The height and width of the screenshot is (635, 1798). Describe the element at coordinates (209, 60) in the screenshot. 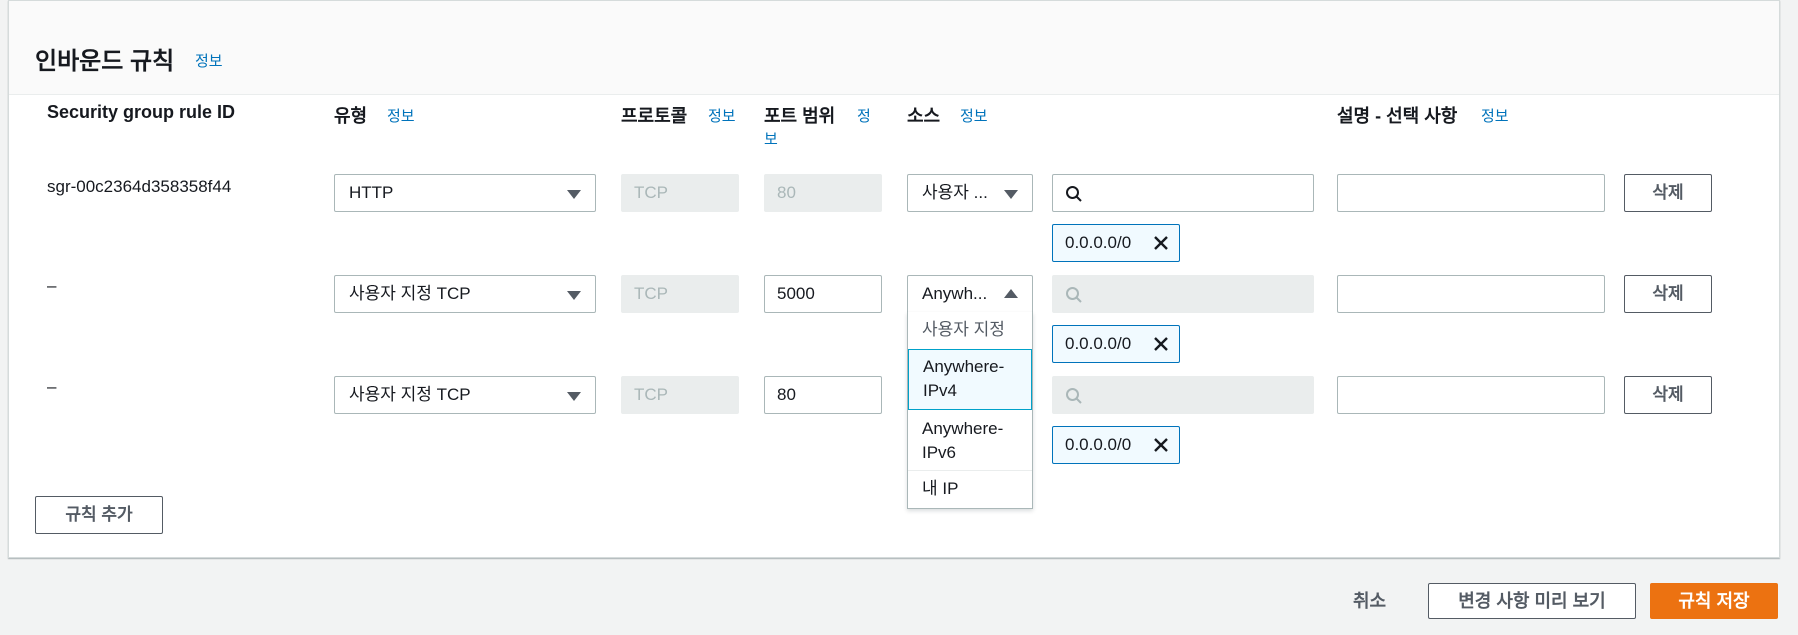

I see `panel-info-link: 정보` at that location.